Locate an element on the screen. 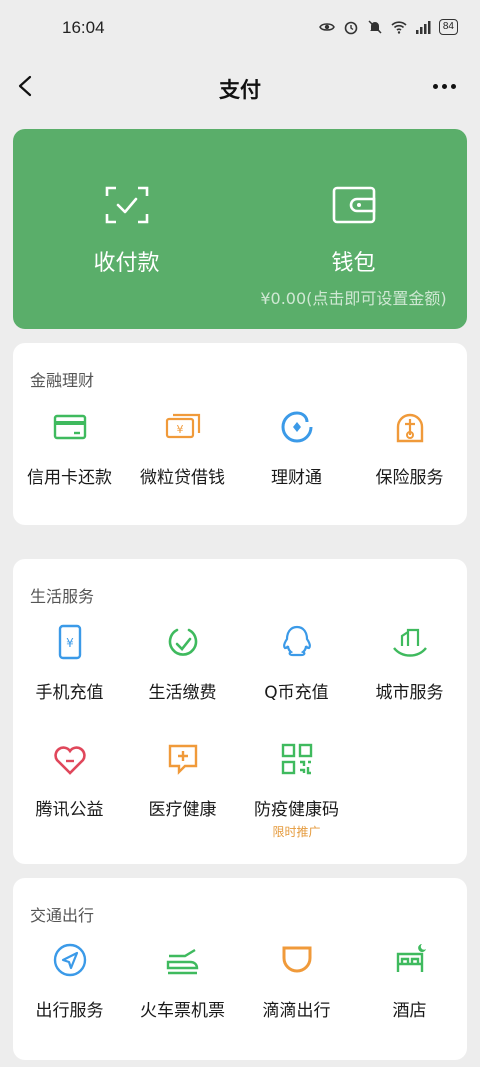 This screenshot has width=480, height=1067. phone-topup-icon: ¥ is located at coordinates (69, 642).